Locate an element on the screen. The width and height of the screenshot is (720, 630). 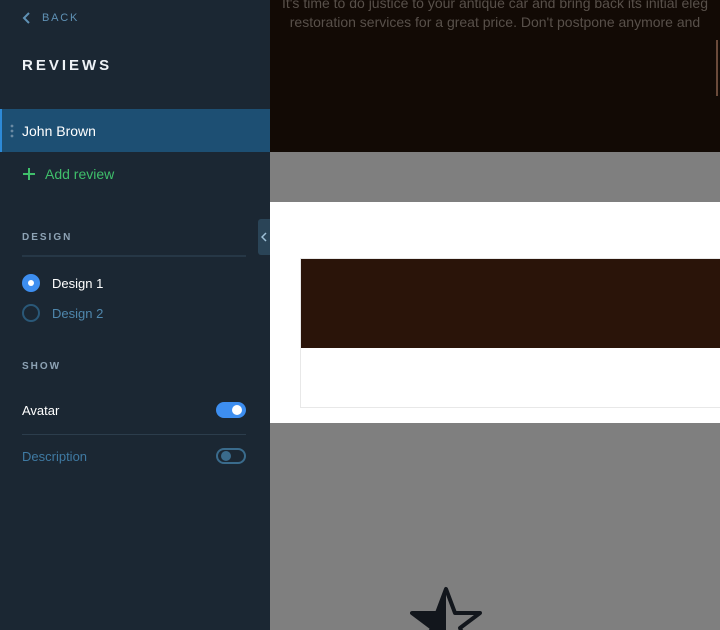
design-1-option: Design 1 is located at coordinates (62, 283).